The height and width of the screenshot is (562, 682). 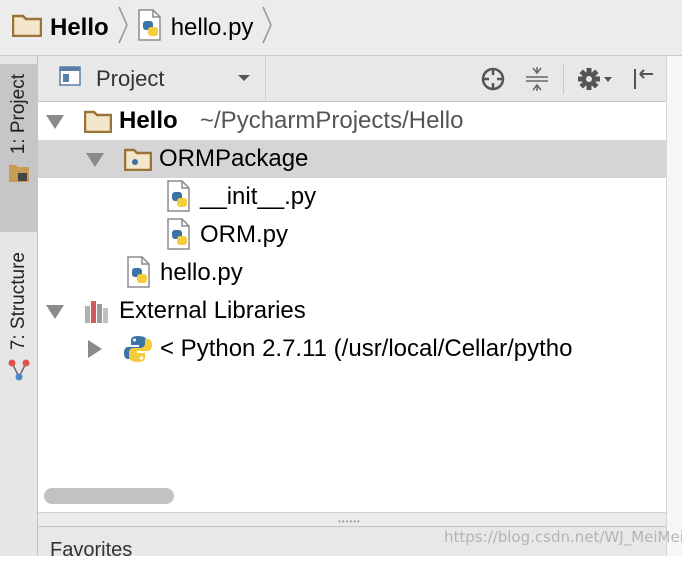 I want to click on project-view-dropdown: Project, so click(x=152, y=78).